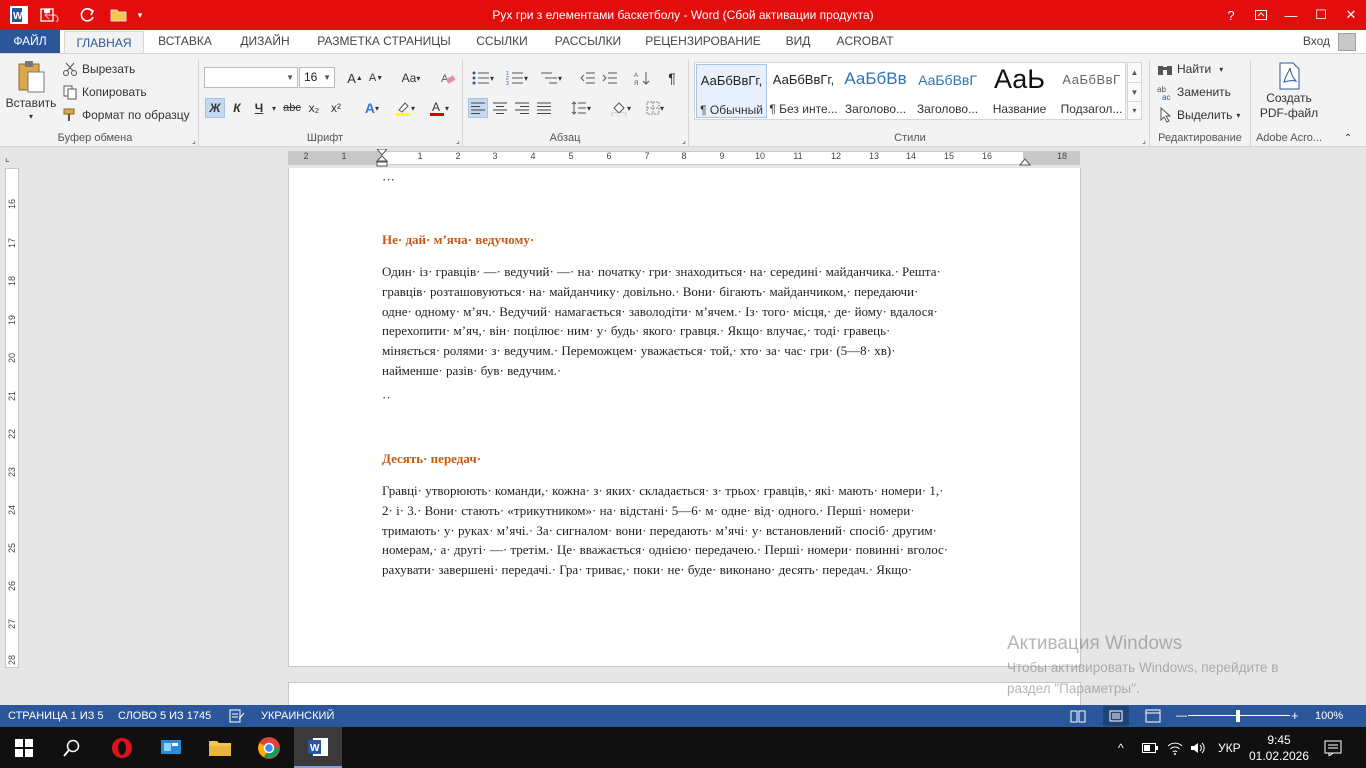 This screenshot has height=768, width=1366. What do you see at coordinates (588, 41) in the screenshot?
I see `tab-mailings: РАССЫЛКИ` at bounding box center [588, 41].